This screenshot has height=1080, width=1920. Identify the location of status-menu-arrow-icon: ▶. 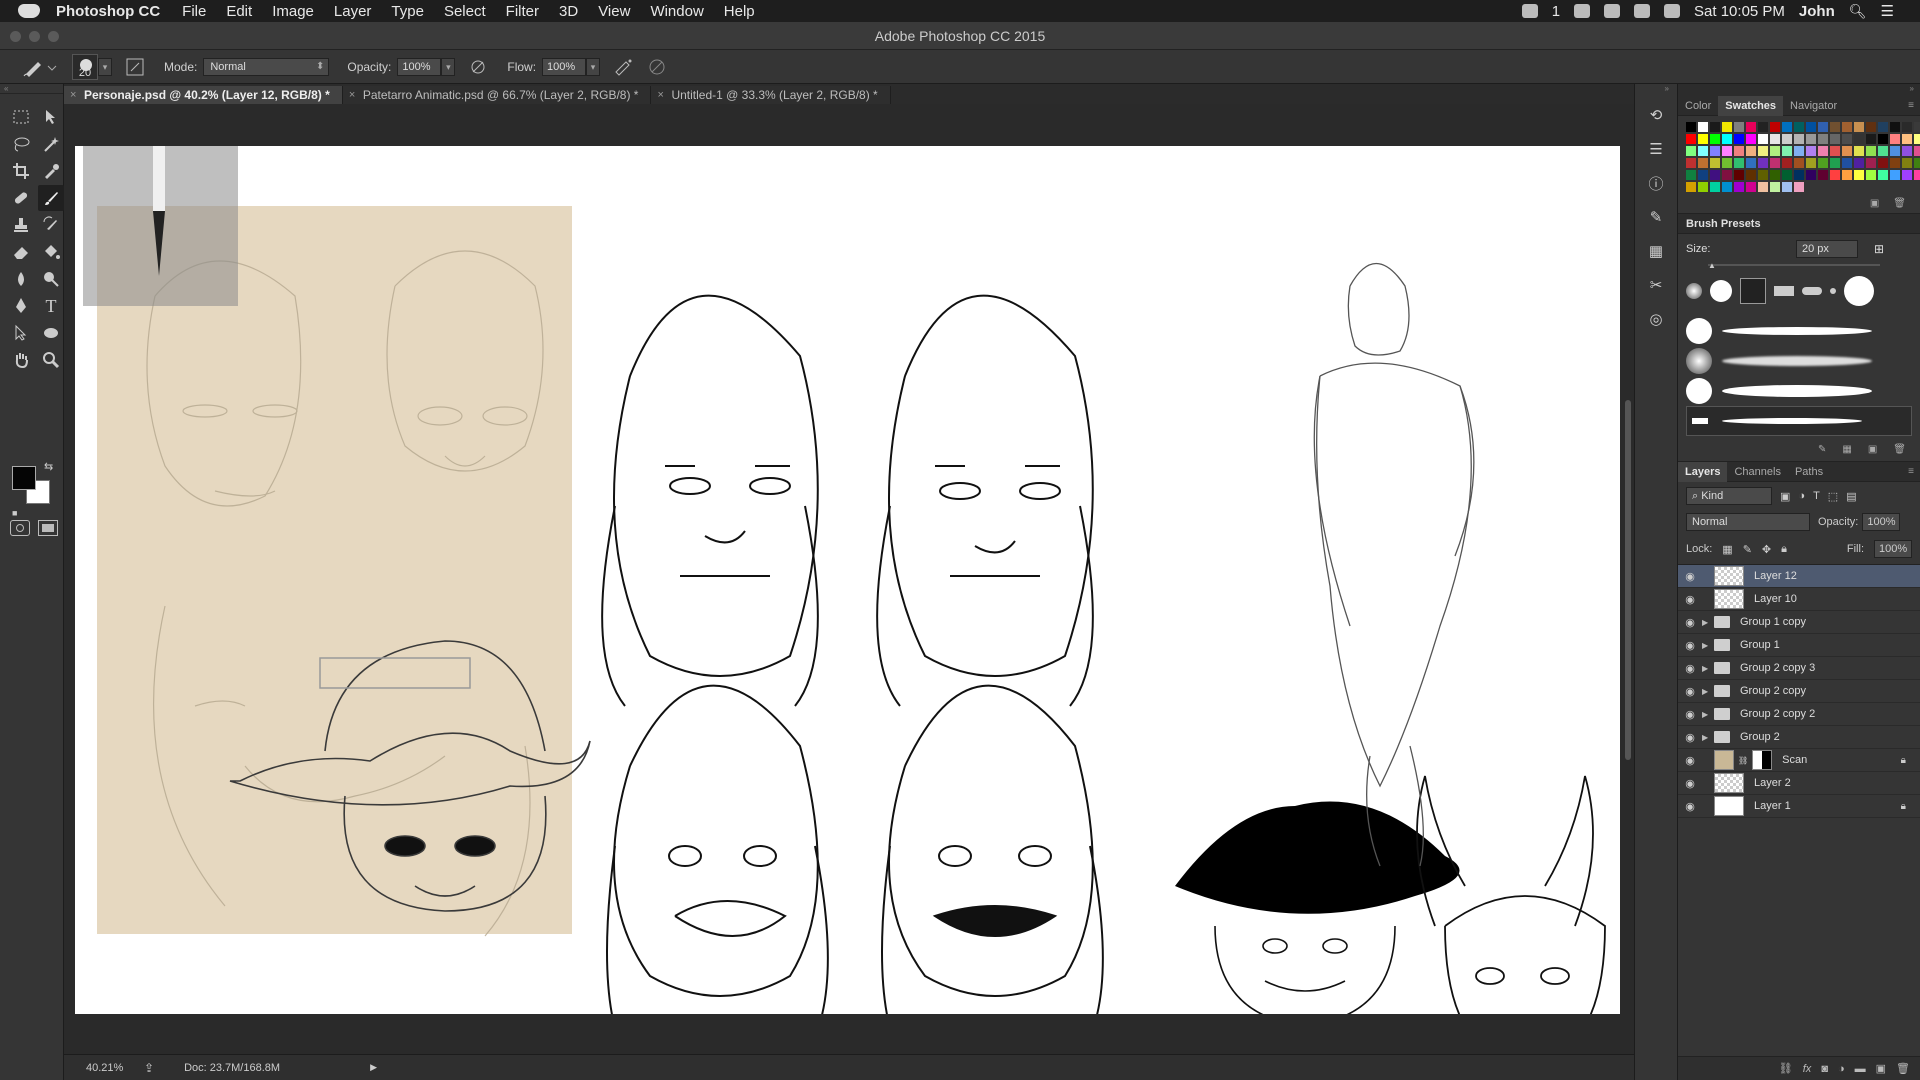
(373, 1067).